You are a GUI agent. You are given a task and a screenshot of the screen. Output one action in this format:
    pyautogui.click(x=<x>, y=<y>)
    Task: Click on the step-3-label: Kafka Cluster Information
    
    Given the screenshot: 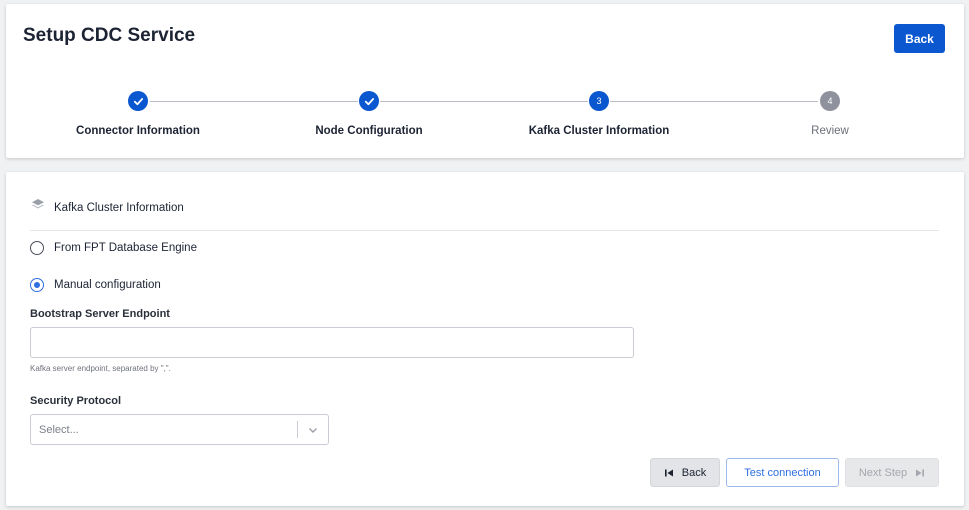 What is the action you would take?
    pyautogui.click(x=599, y=131)
    